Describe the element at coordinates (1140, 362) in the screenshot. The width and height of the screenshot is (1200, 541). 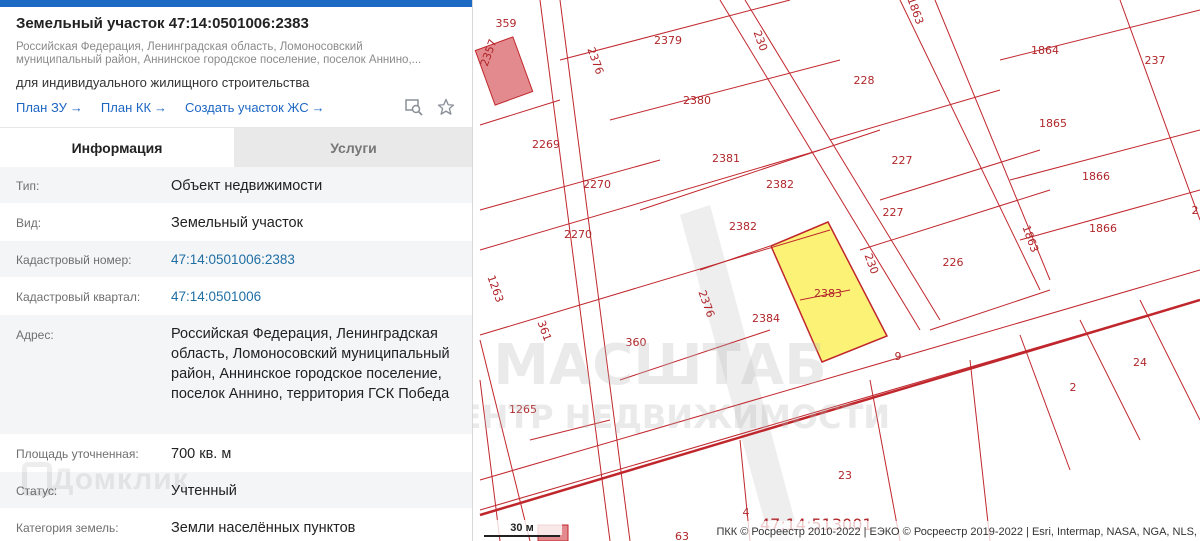
I see `parcel-label: 24` at that location.